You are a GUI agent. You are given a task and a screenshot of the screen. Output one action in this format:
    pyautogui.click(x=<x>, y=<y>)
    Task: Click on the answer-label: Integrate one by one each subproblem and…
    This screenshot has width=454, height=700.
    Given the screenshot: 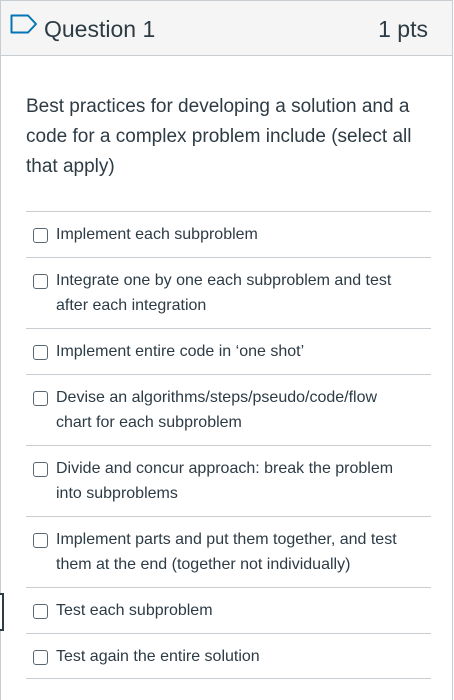 What is the action you would take?
    pyautogui.click(x=224, y=293)
    